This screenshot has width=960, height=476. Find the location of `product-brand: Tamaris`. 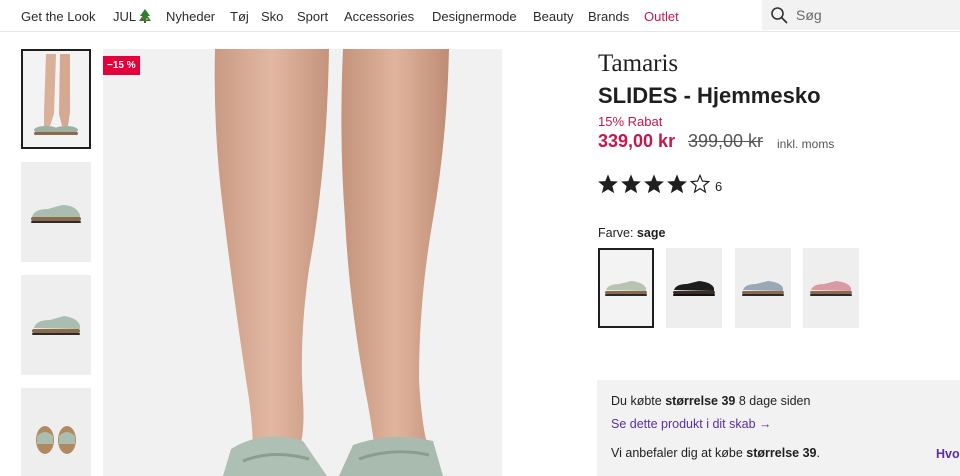

product-brand: Tamaris is located at coordinates (638, 64).